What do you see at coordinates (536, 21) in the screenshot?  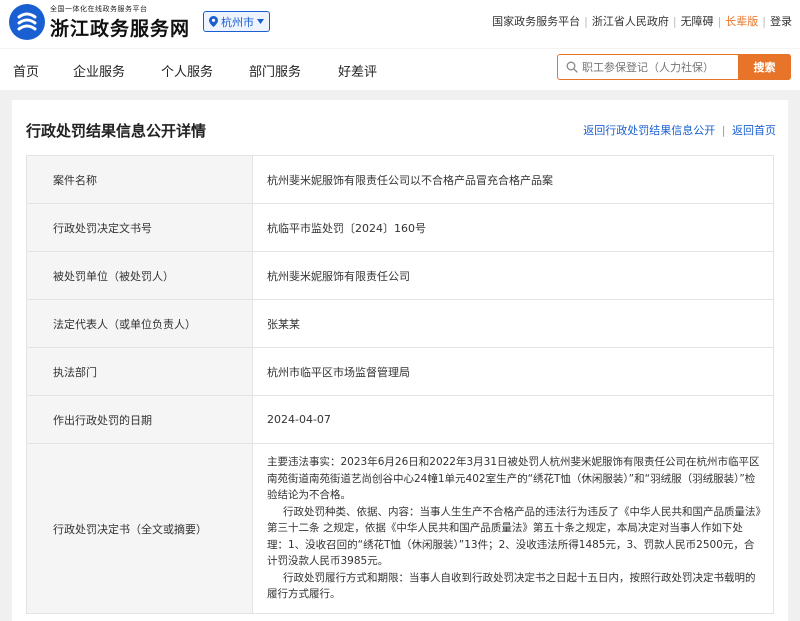 I see `link-national-platform: 国家政务服务平台` at bounding box center [536, 21].